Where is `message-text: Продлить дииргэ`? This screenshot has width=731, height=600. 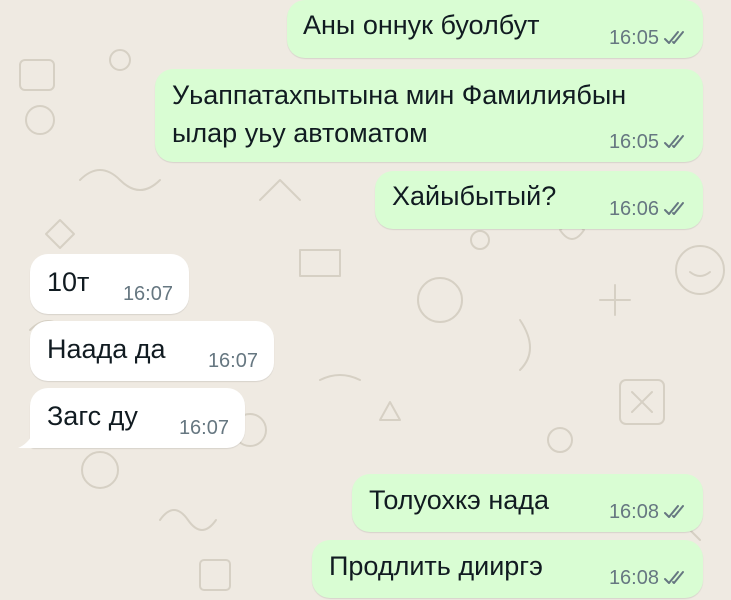 message-text: Продлить дииргэ is located at coordinates (436, 566).